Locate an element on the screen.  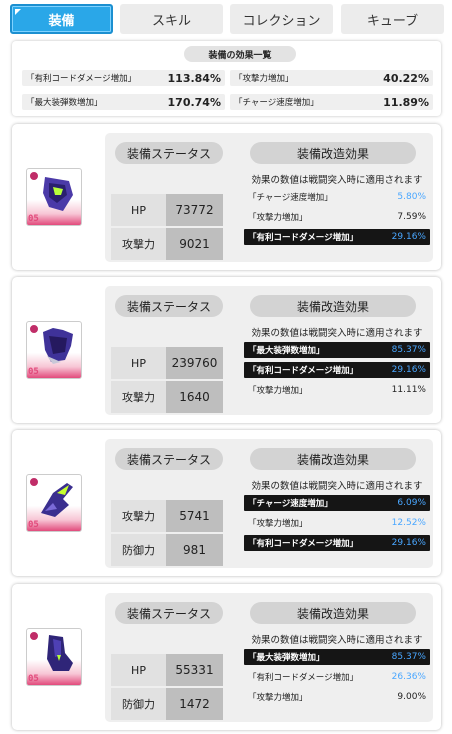
effect-value: 26.36% is located at coordinates (408, 677).